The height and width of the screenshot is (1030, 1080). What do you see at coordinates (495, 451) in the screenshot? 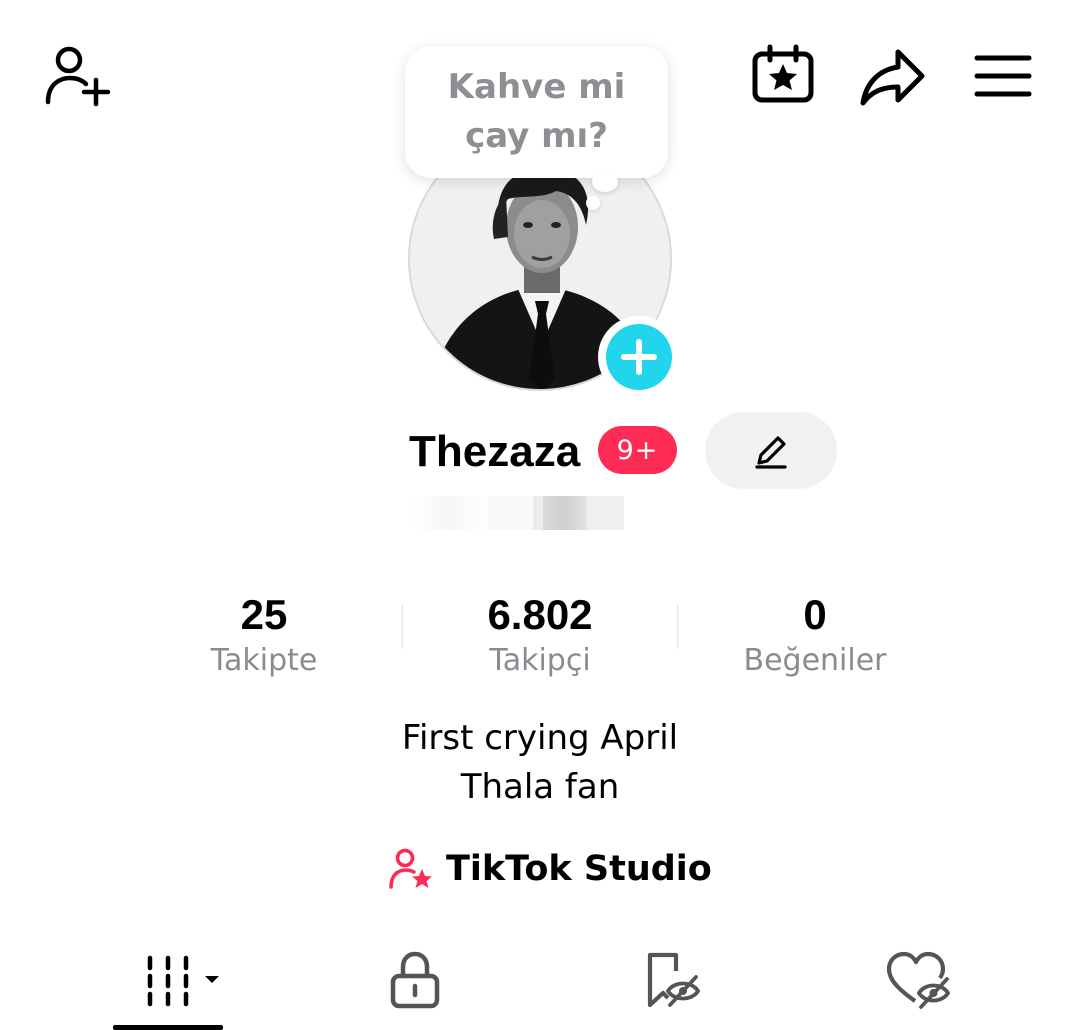
I see `username: Thezaza` at bounding box center [495, 451].